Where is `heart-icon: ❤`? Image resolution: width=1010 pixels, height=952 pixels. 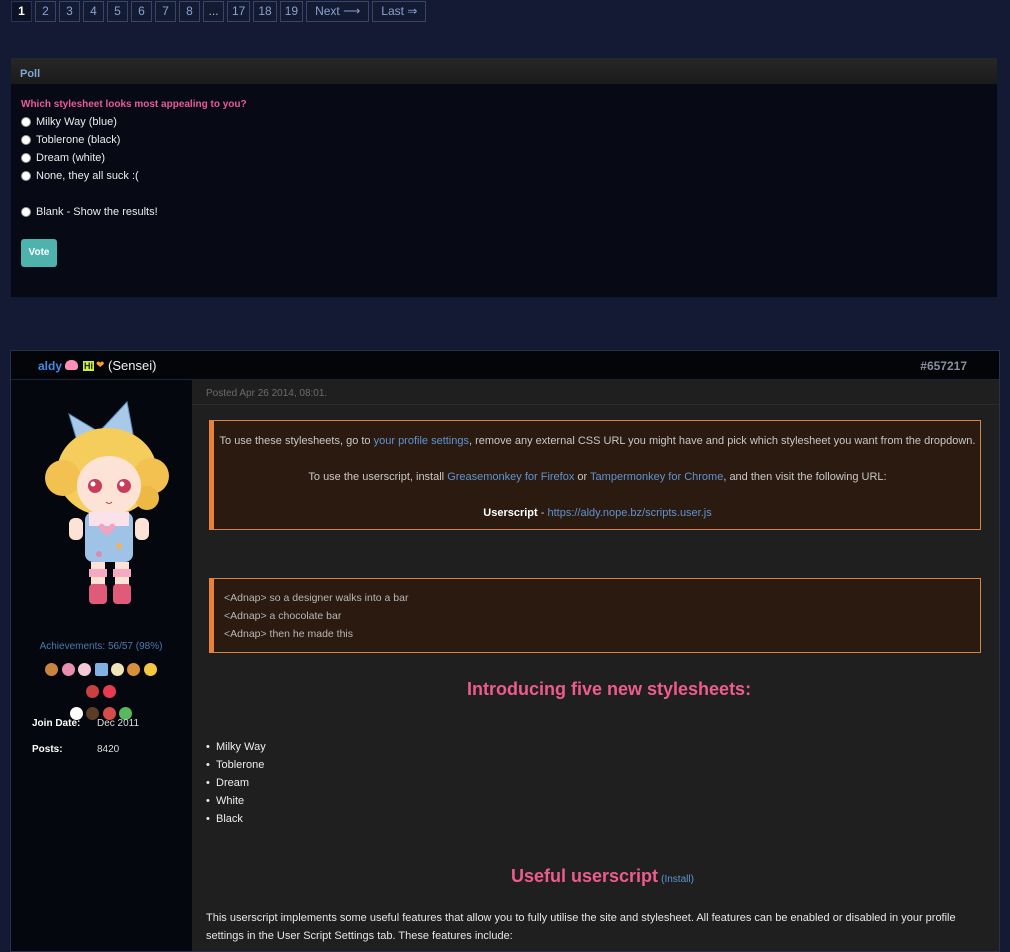
heart-icon: ❤ is located at coordinates (100, 365).